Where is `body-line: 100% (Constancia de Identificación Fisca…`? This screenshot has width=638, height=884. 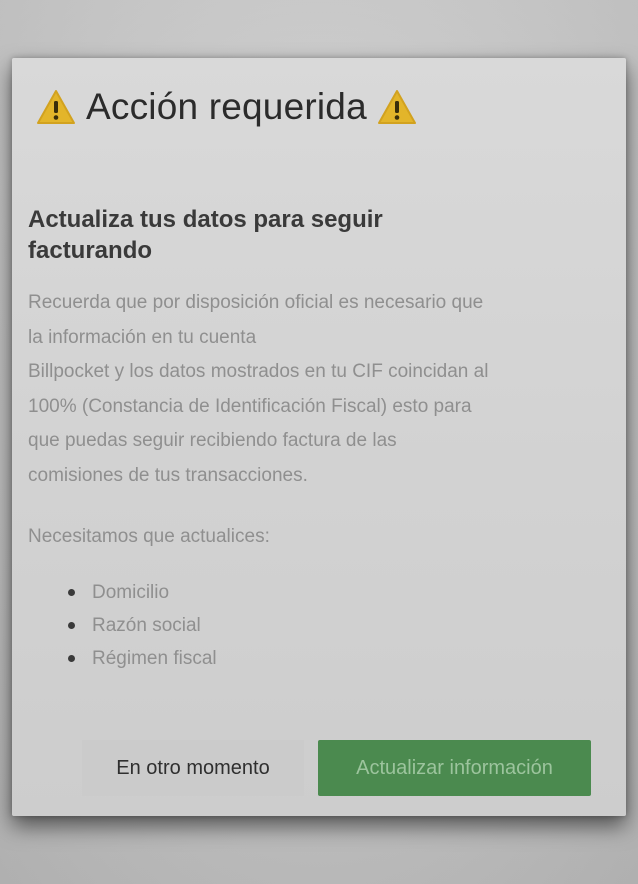
body-line: 100% (Constancia de Identificación Fisca… is located at coordinates (250, 406).